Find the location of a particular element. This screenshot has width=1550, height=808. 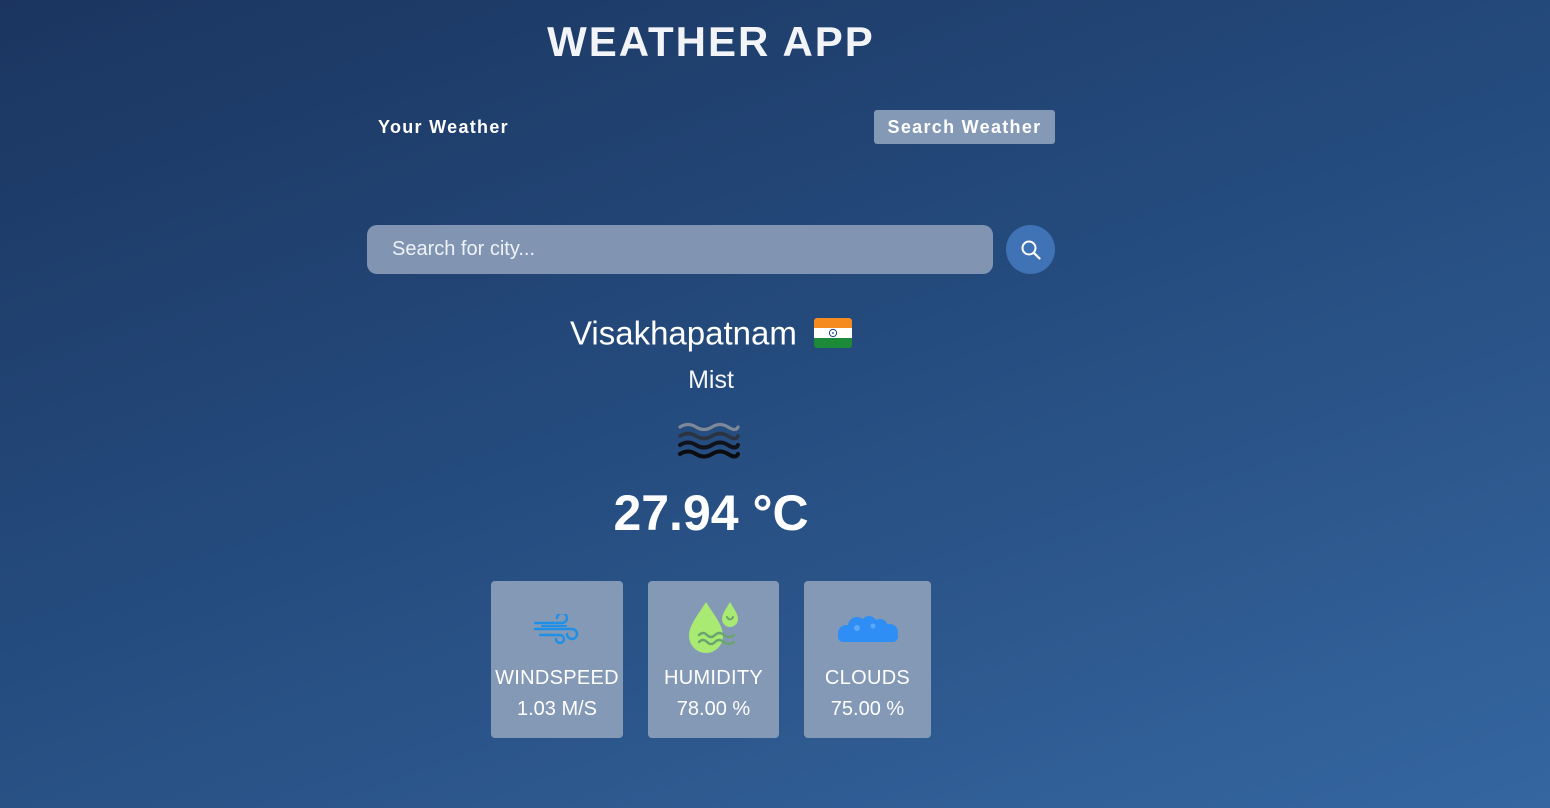

app-title: WEATHER APP is located at coordinates (711, 41).